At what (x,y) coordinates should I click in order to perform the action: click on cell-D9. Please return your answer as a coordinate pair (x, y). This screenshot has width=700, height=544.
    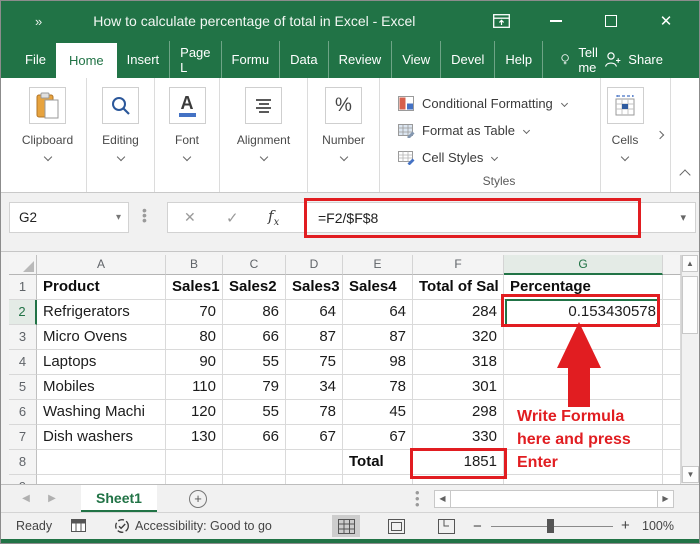
    Looking at the image, I should click on (314, 479).